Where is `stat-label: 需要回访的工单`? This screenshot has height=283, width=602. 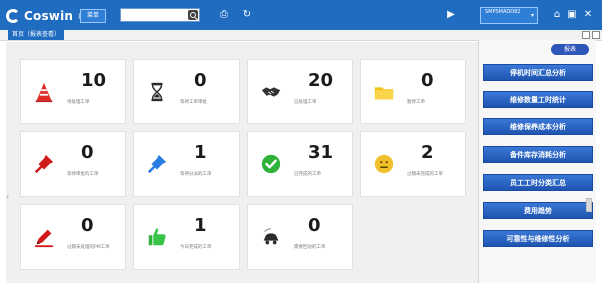
stat-label: 需要回访的工单 is located at coordinates (310, 247).